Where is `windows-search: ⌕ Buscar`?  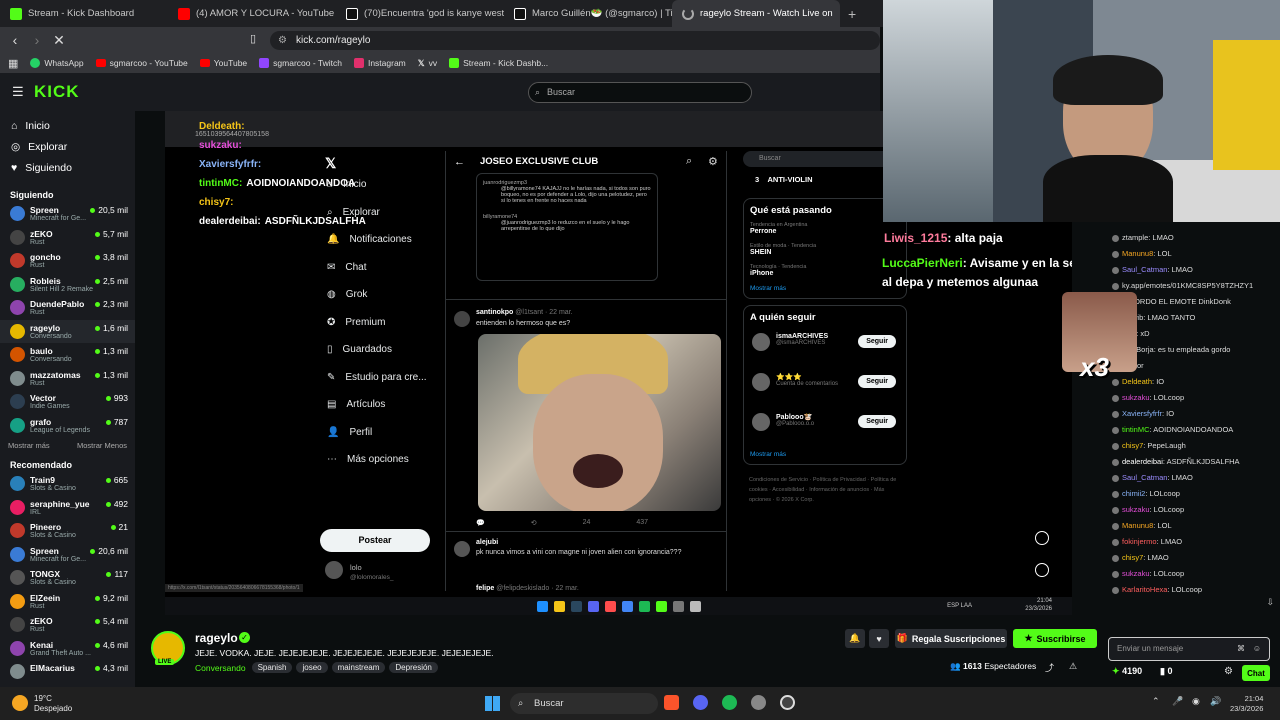
windows-search: ⌕ Buscar is located at coordinates (584, 703).